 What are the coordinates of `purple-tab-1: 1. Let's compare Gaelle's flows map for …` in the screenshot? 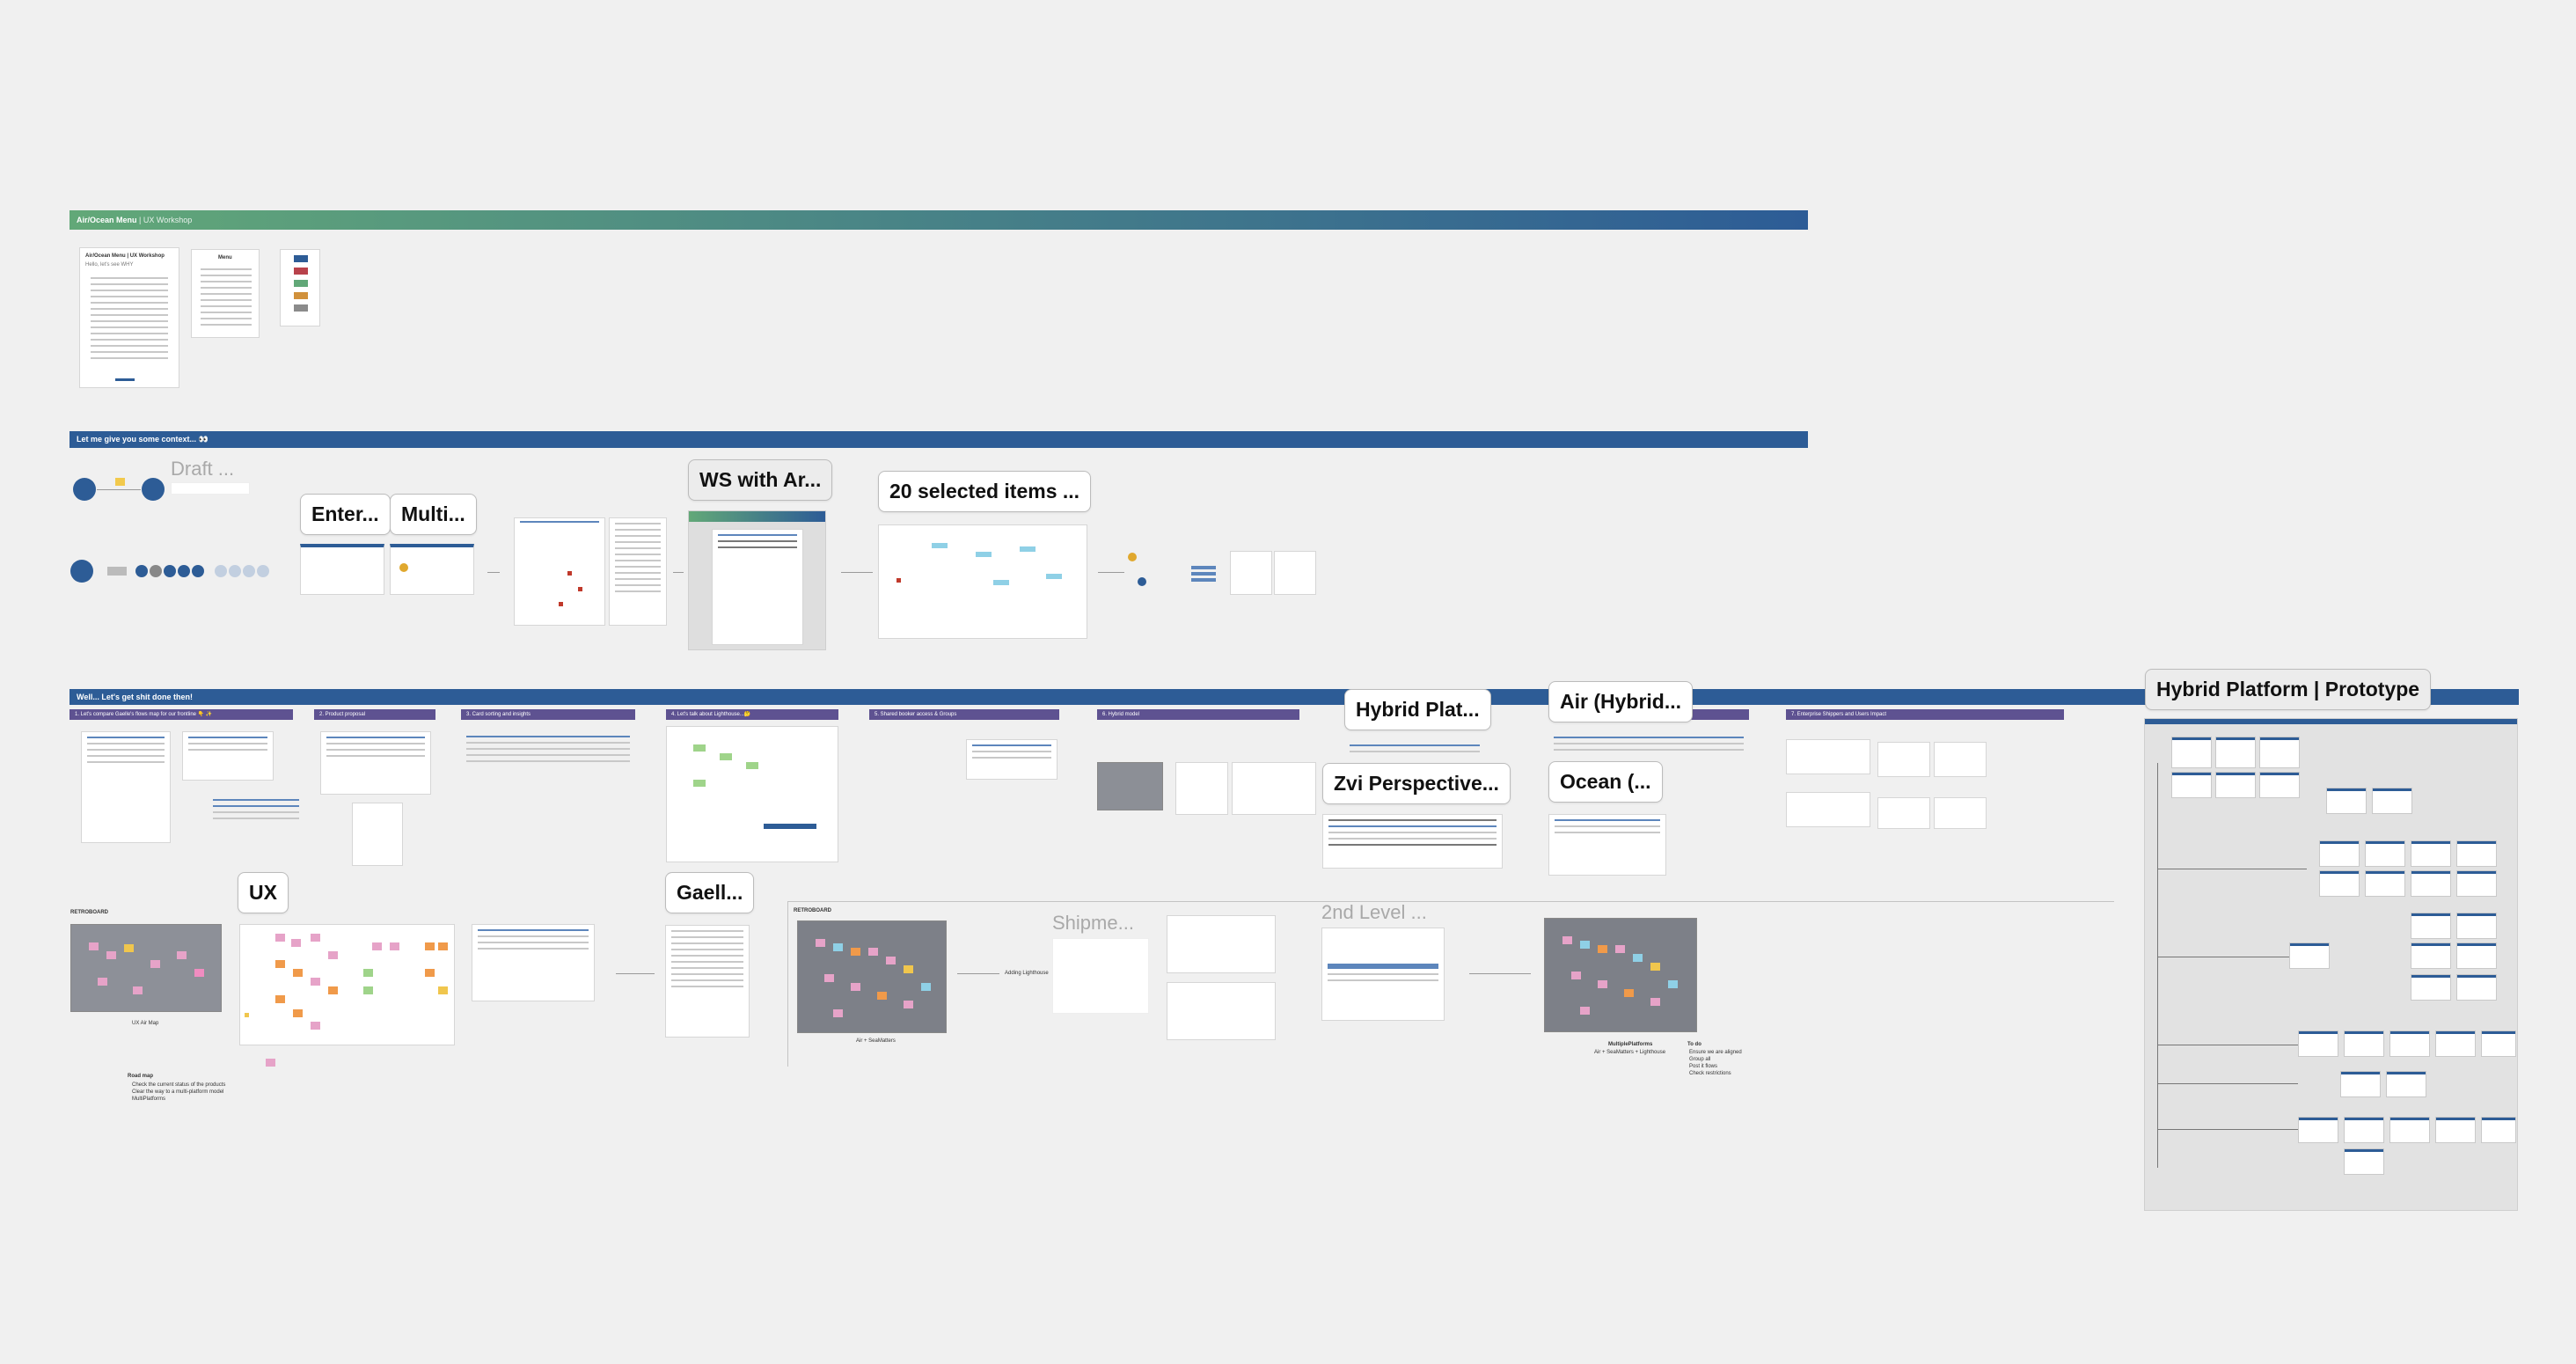 It's located at (181, 715).